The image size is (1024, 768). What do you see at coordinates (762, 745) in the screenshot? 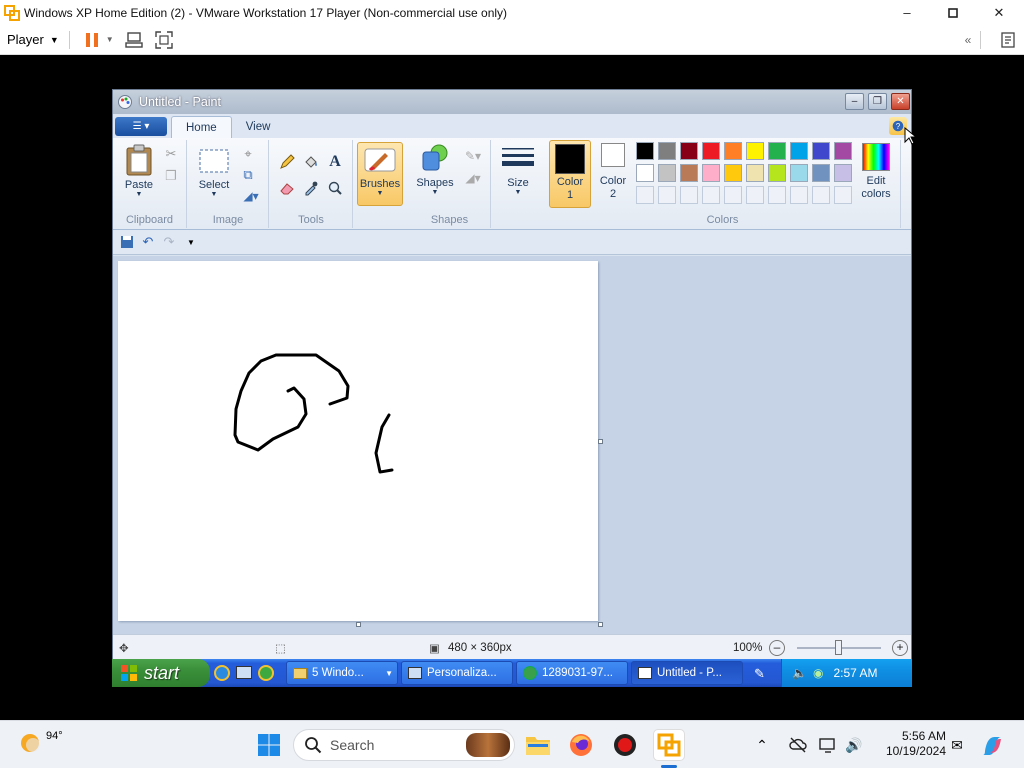
I see `show-hidden-icons-button: ⌃` at bounding box center [762, 745].